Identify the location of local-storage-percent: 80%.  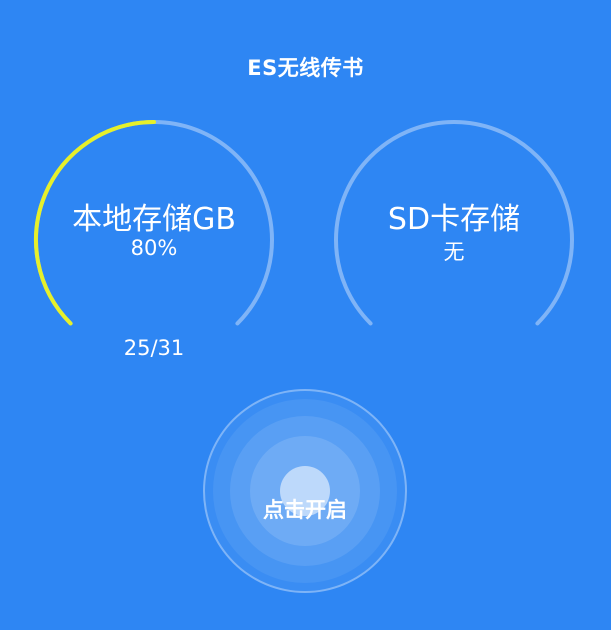
(154, 248).